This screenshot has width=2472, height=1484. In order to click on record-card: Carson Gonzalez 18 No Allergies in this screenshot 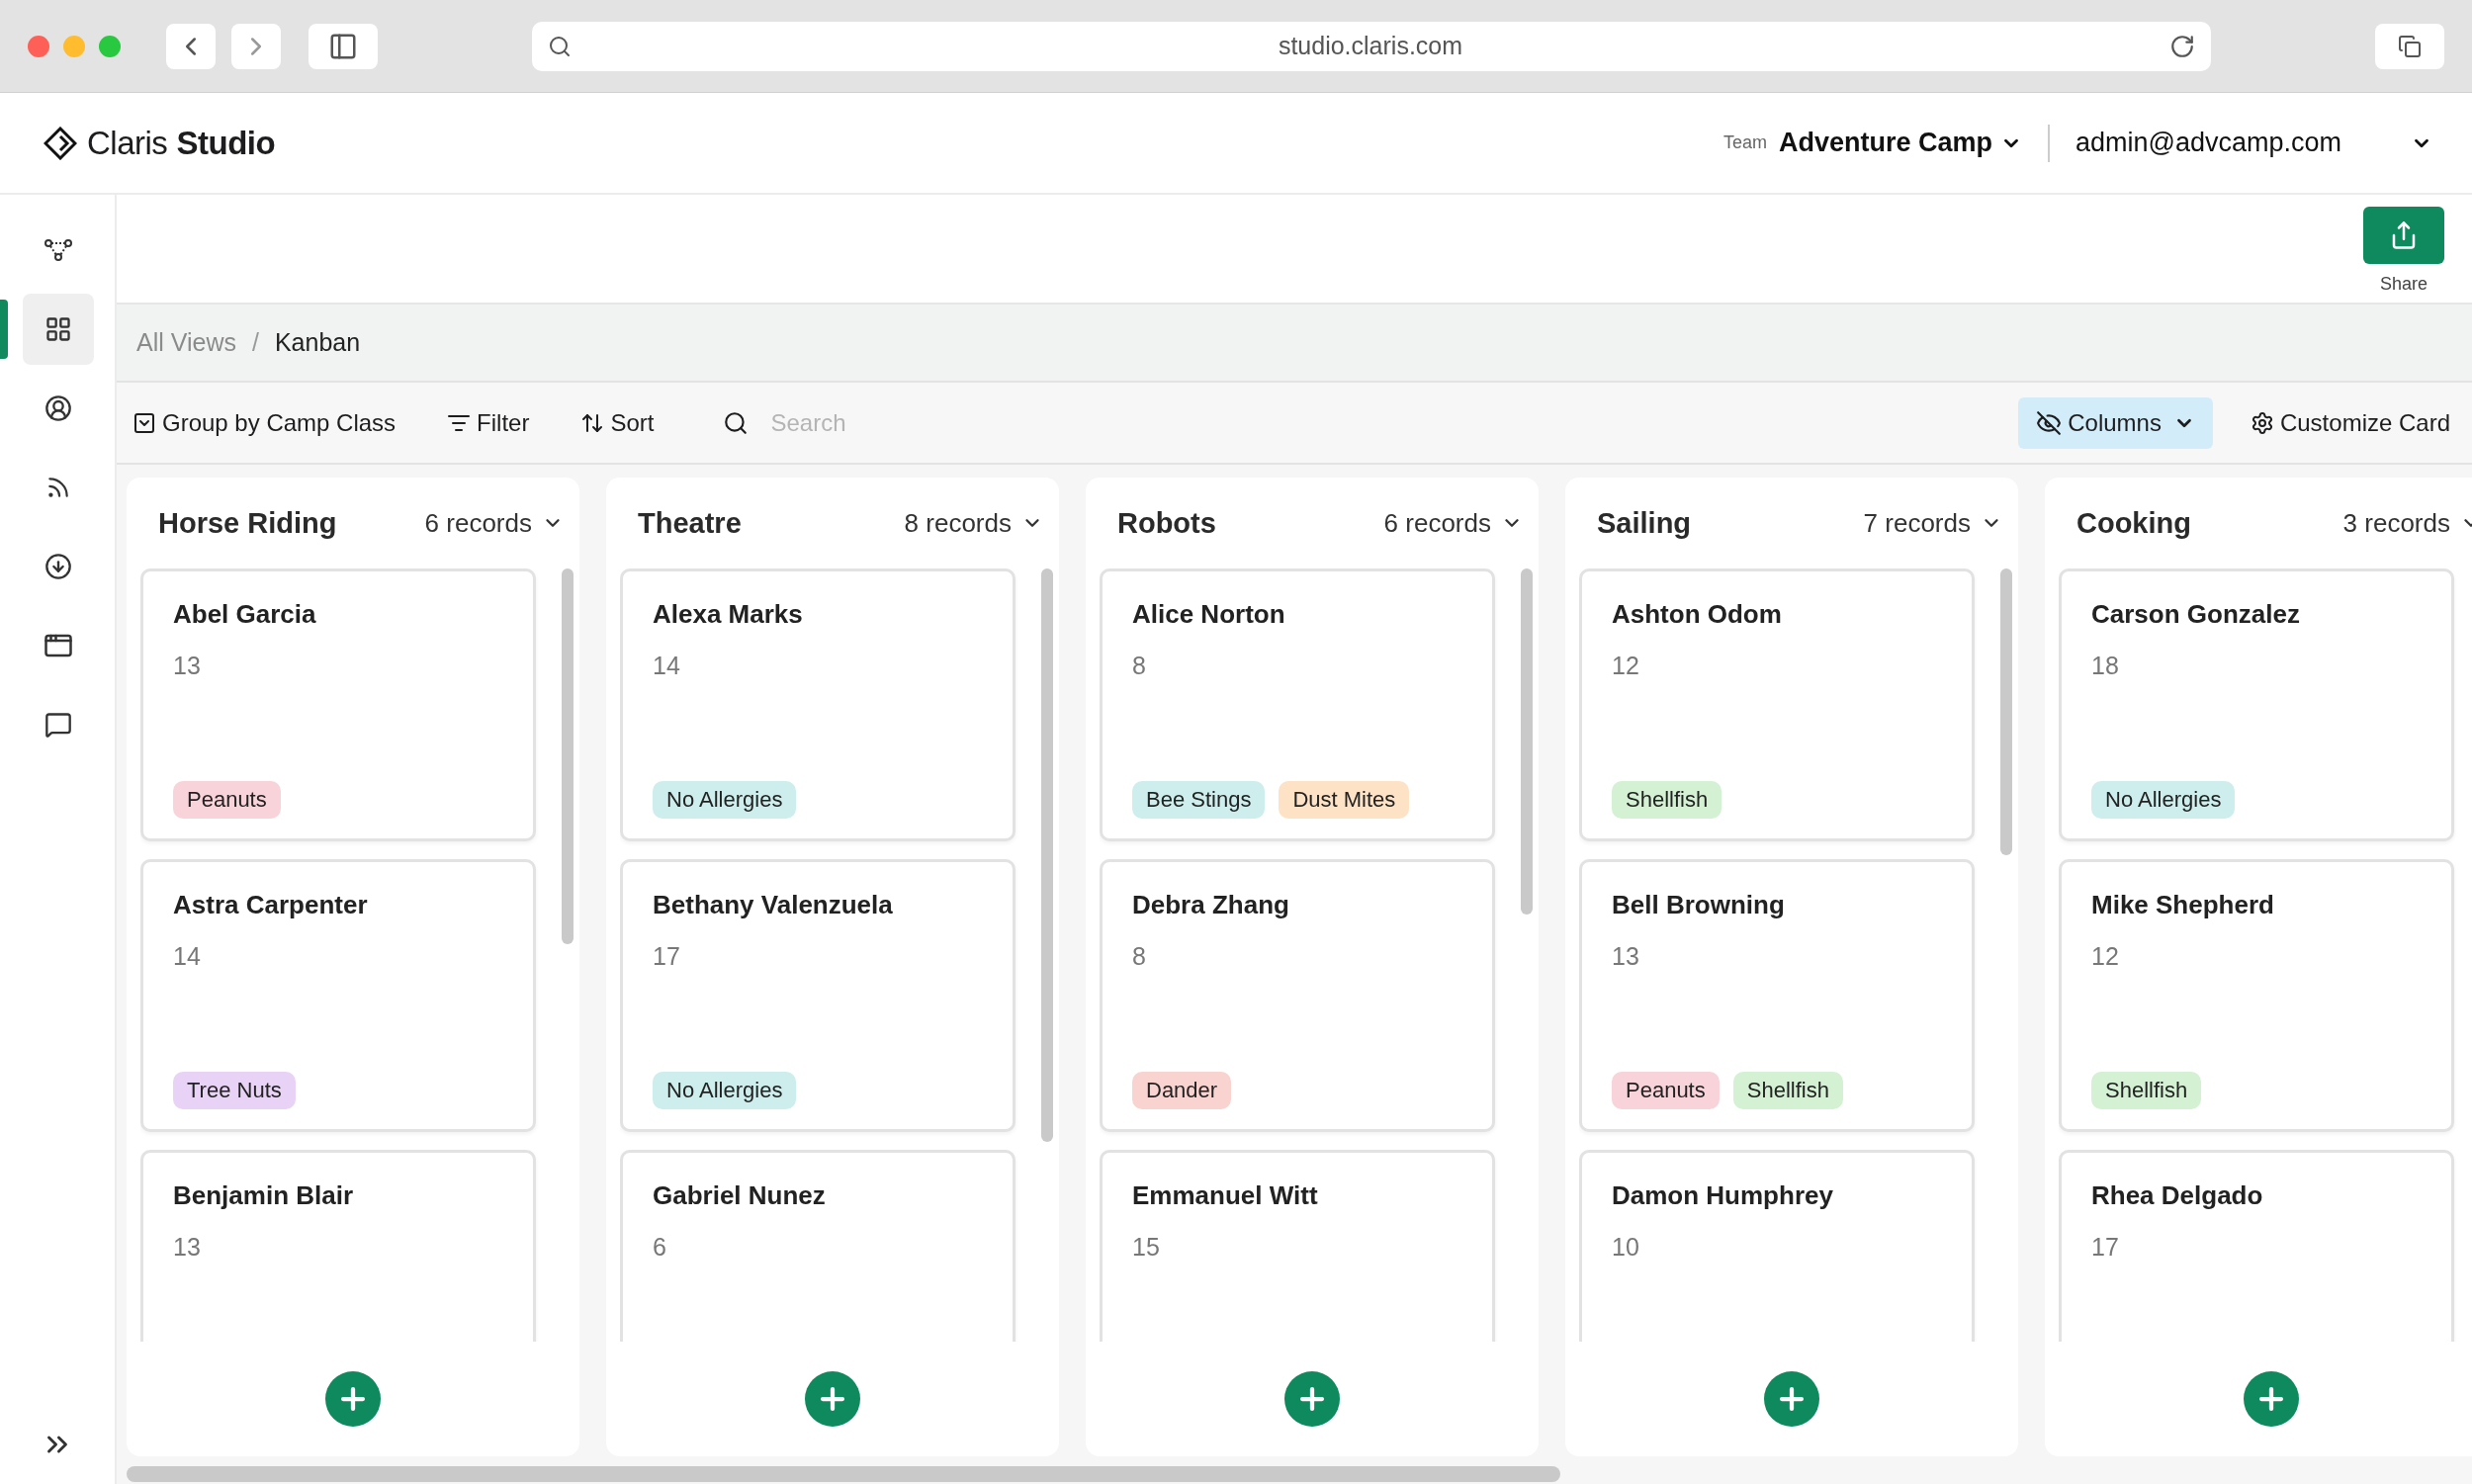, I will do `click(2256, 705)`.